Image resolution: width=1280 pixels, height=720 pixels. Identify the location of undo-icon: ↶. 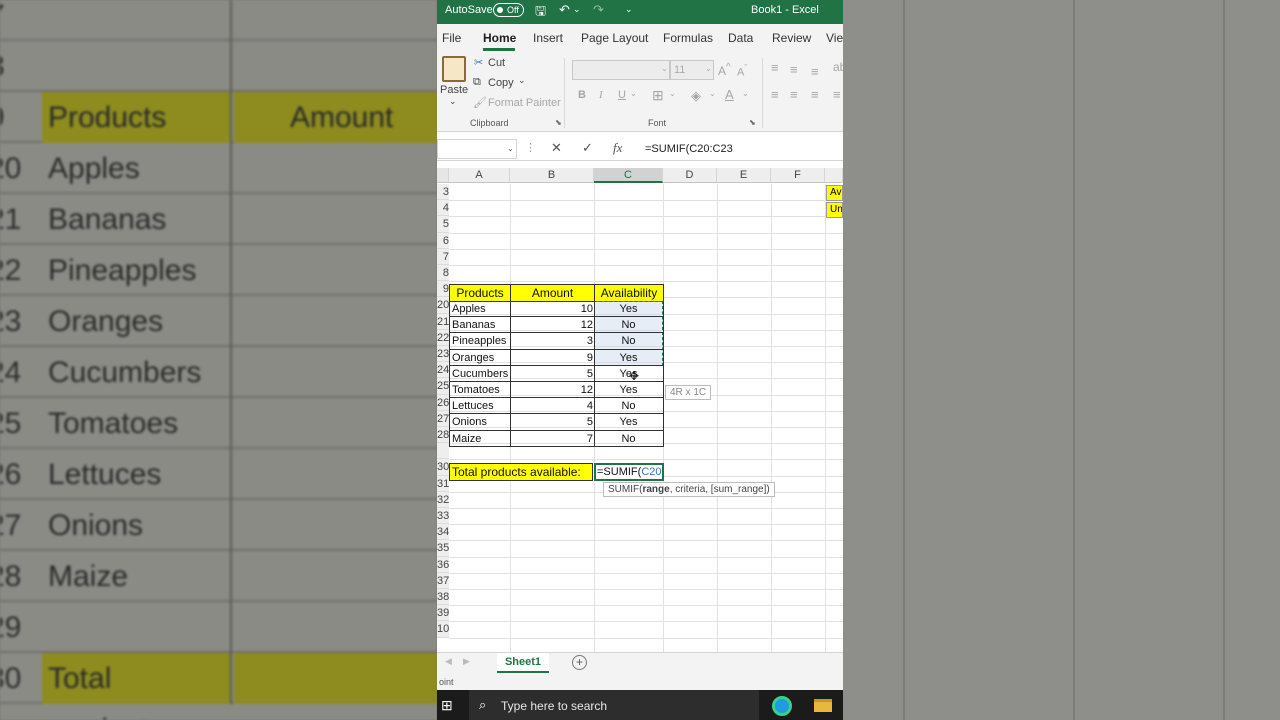
(564, 10).